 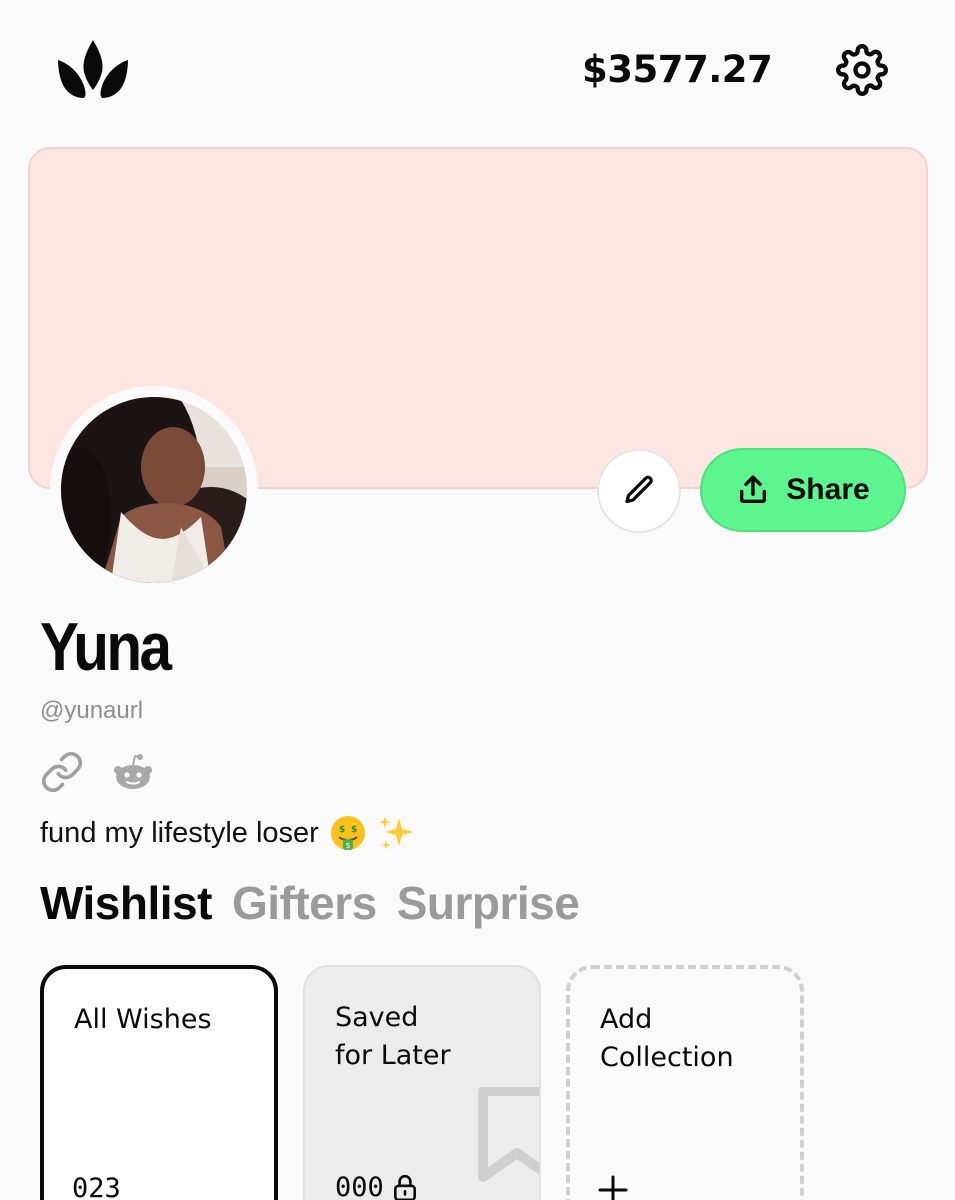 What do you see at coordinates (62, 772) in the screenshot?
I see `link-icon` at bounding box center [62, 772].